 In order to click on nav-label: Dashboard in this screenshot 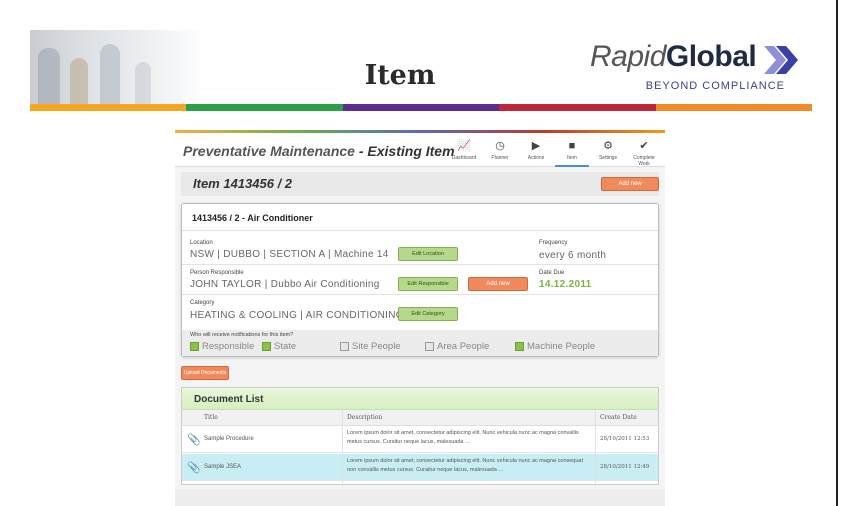, I will do `click(464, 158)`.